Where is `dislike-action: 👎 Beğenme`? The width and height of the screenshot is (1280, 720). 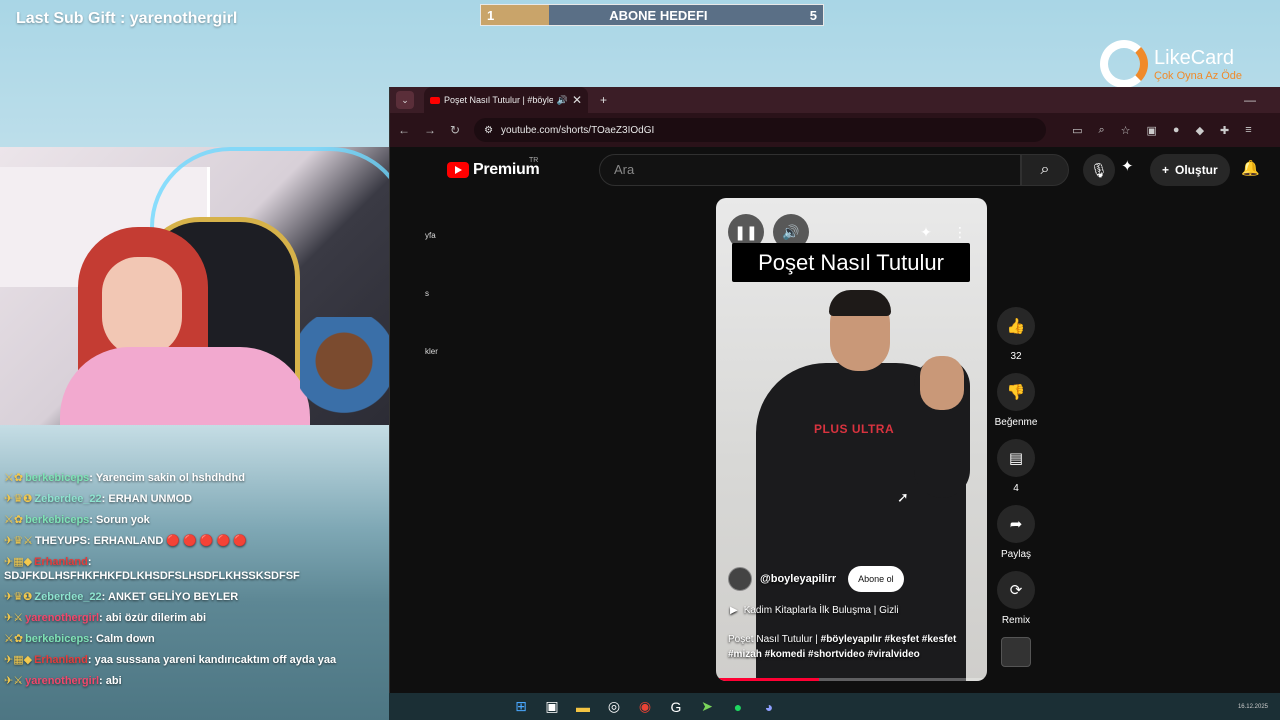
dislike-action: 👎 Beğenme is located at coordinates (1016, 400).